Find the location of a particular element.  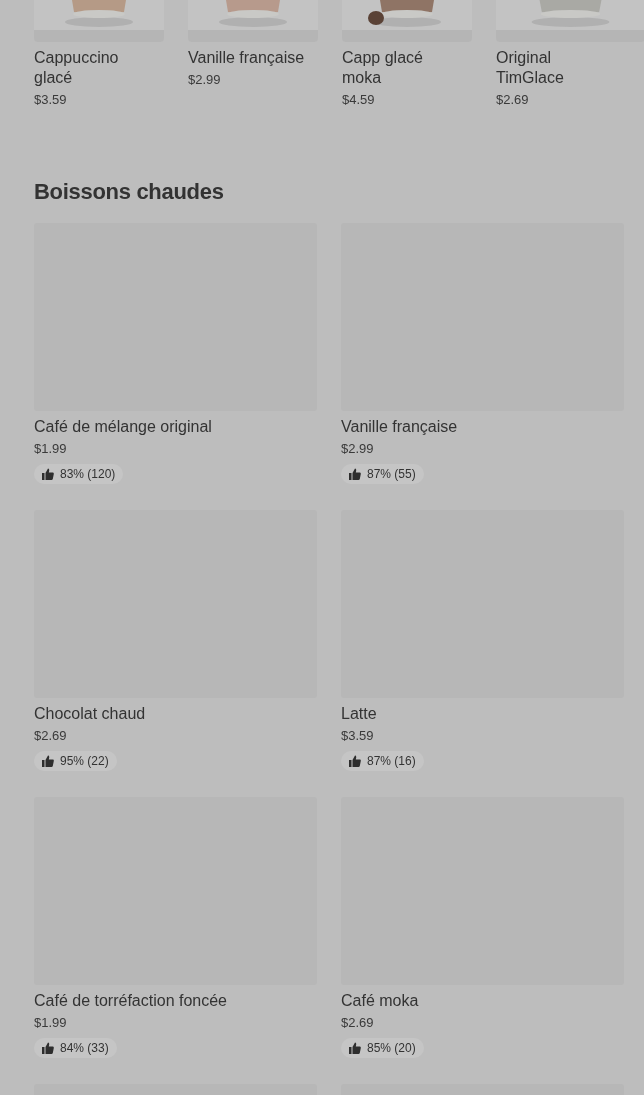

rating-badge: 87% (55) is located at coordinates (382, 474).